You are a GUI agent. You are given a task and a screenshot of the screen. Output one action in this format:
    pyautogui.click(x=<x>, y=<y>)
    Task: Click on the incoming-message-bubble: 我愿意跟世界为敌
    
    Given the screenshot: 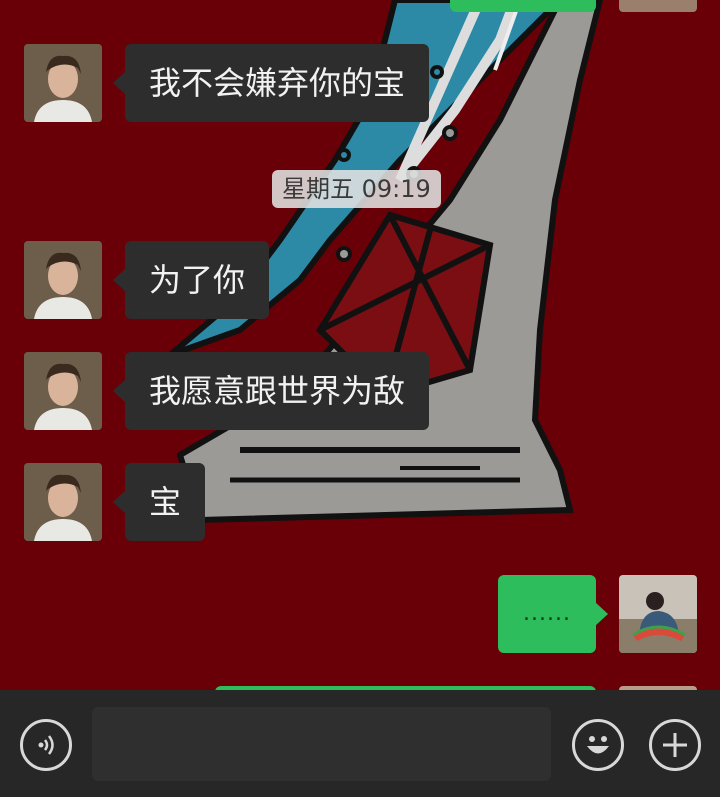 What is the action you would take?
    pyautogui.click(x=271, y=391)
    